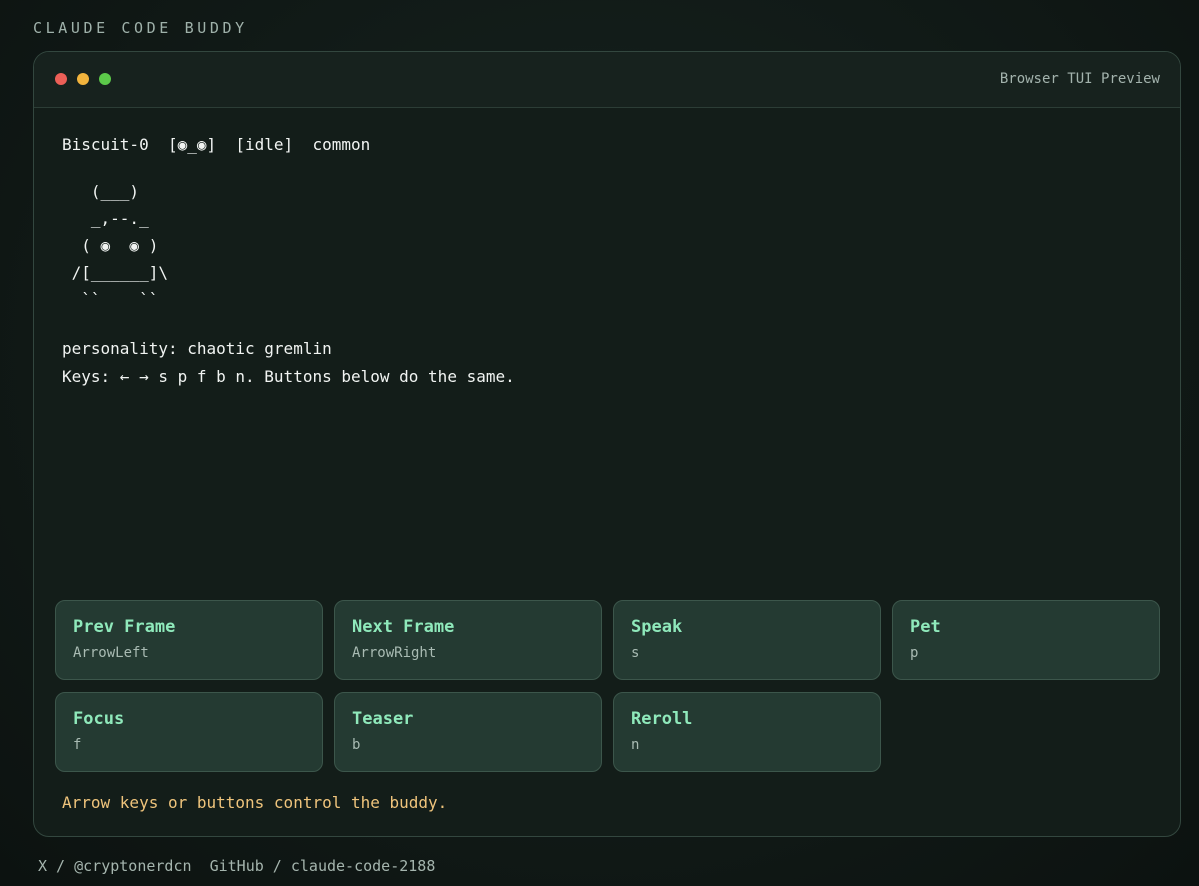 Image resolution: width=1199 pixels, height=886 pixels. Describe the element at coordinates (1079, 79) in the screenshot. I see `window-caption: Browser TUI Preview` at that location.